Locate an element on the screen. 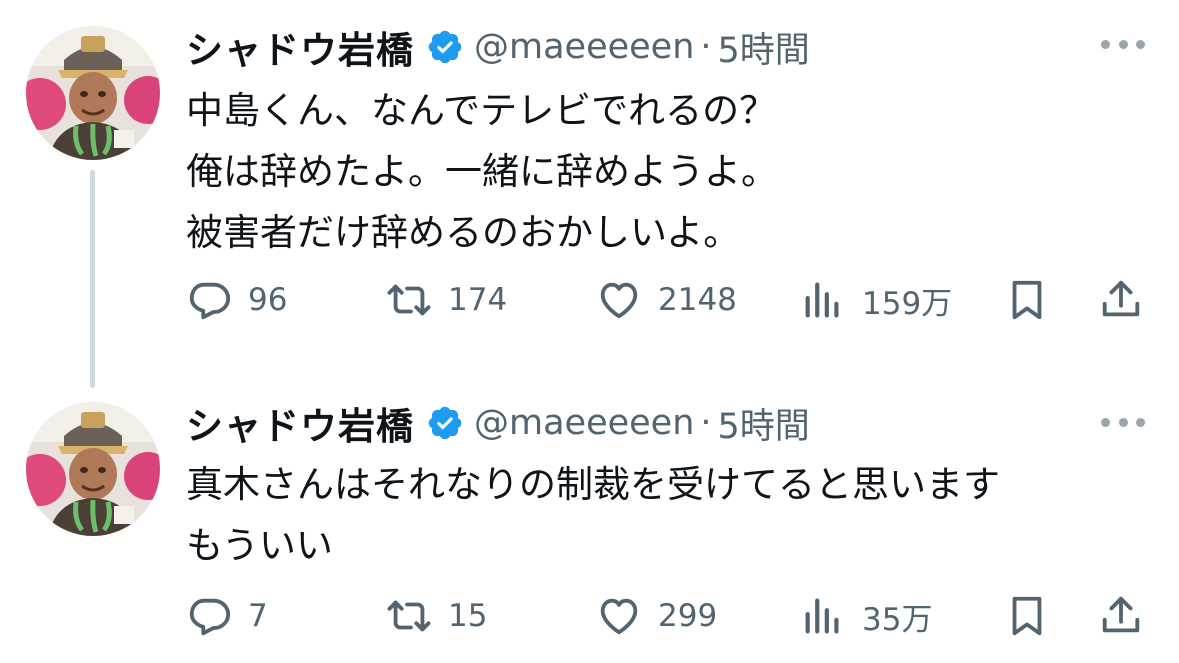 Image resolution: width=1179 pixels, height=663 pixels. tweet-actions: 7 15 299 35万 is located at coordinates (666, 616).